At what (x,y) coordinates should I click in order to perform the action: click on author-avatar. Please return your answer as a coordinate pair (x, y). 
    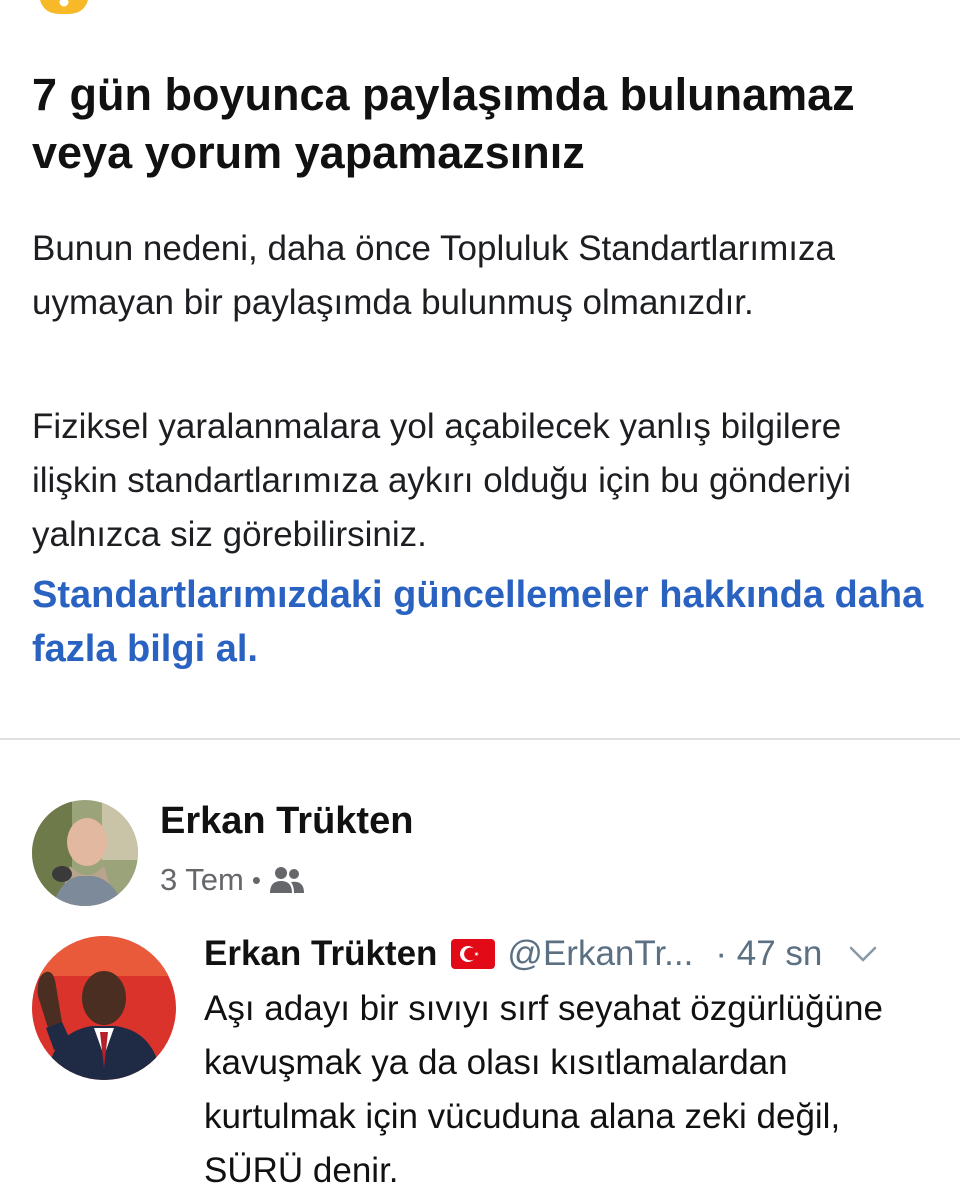
    Looking at the image, I should click on (85, 853).